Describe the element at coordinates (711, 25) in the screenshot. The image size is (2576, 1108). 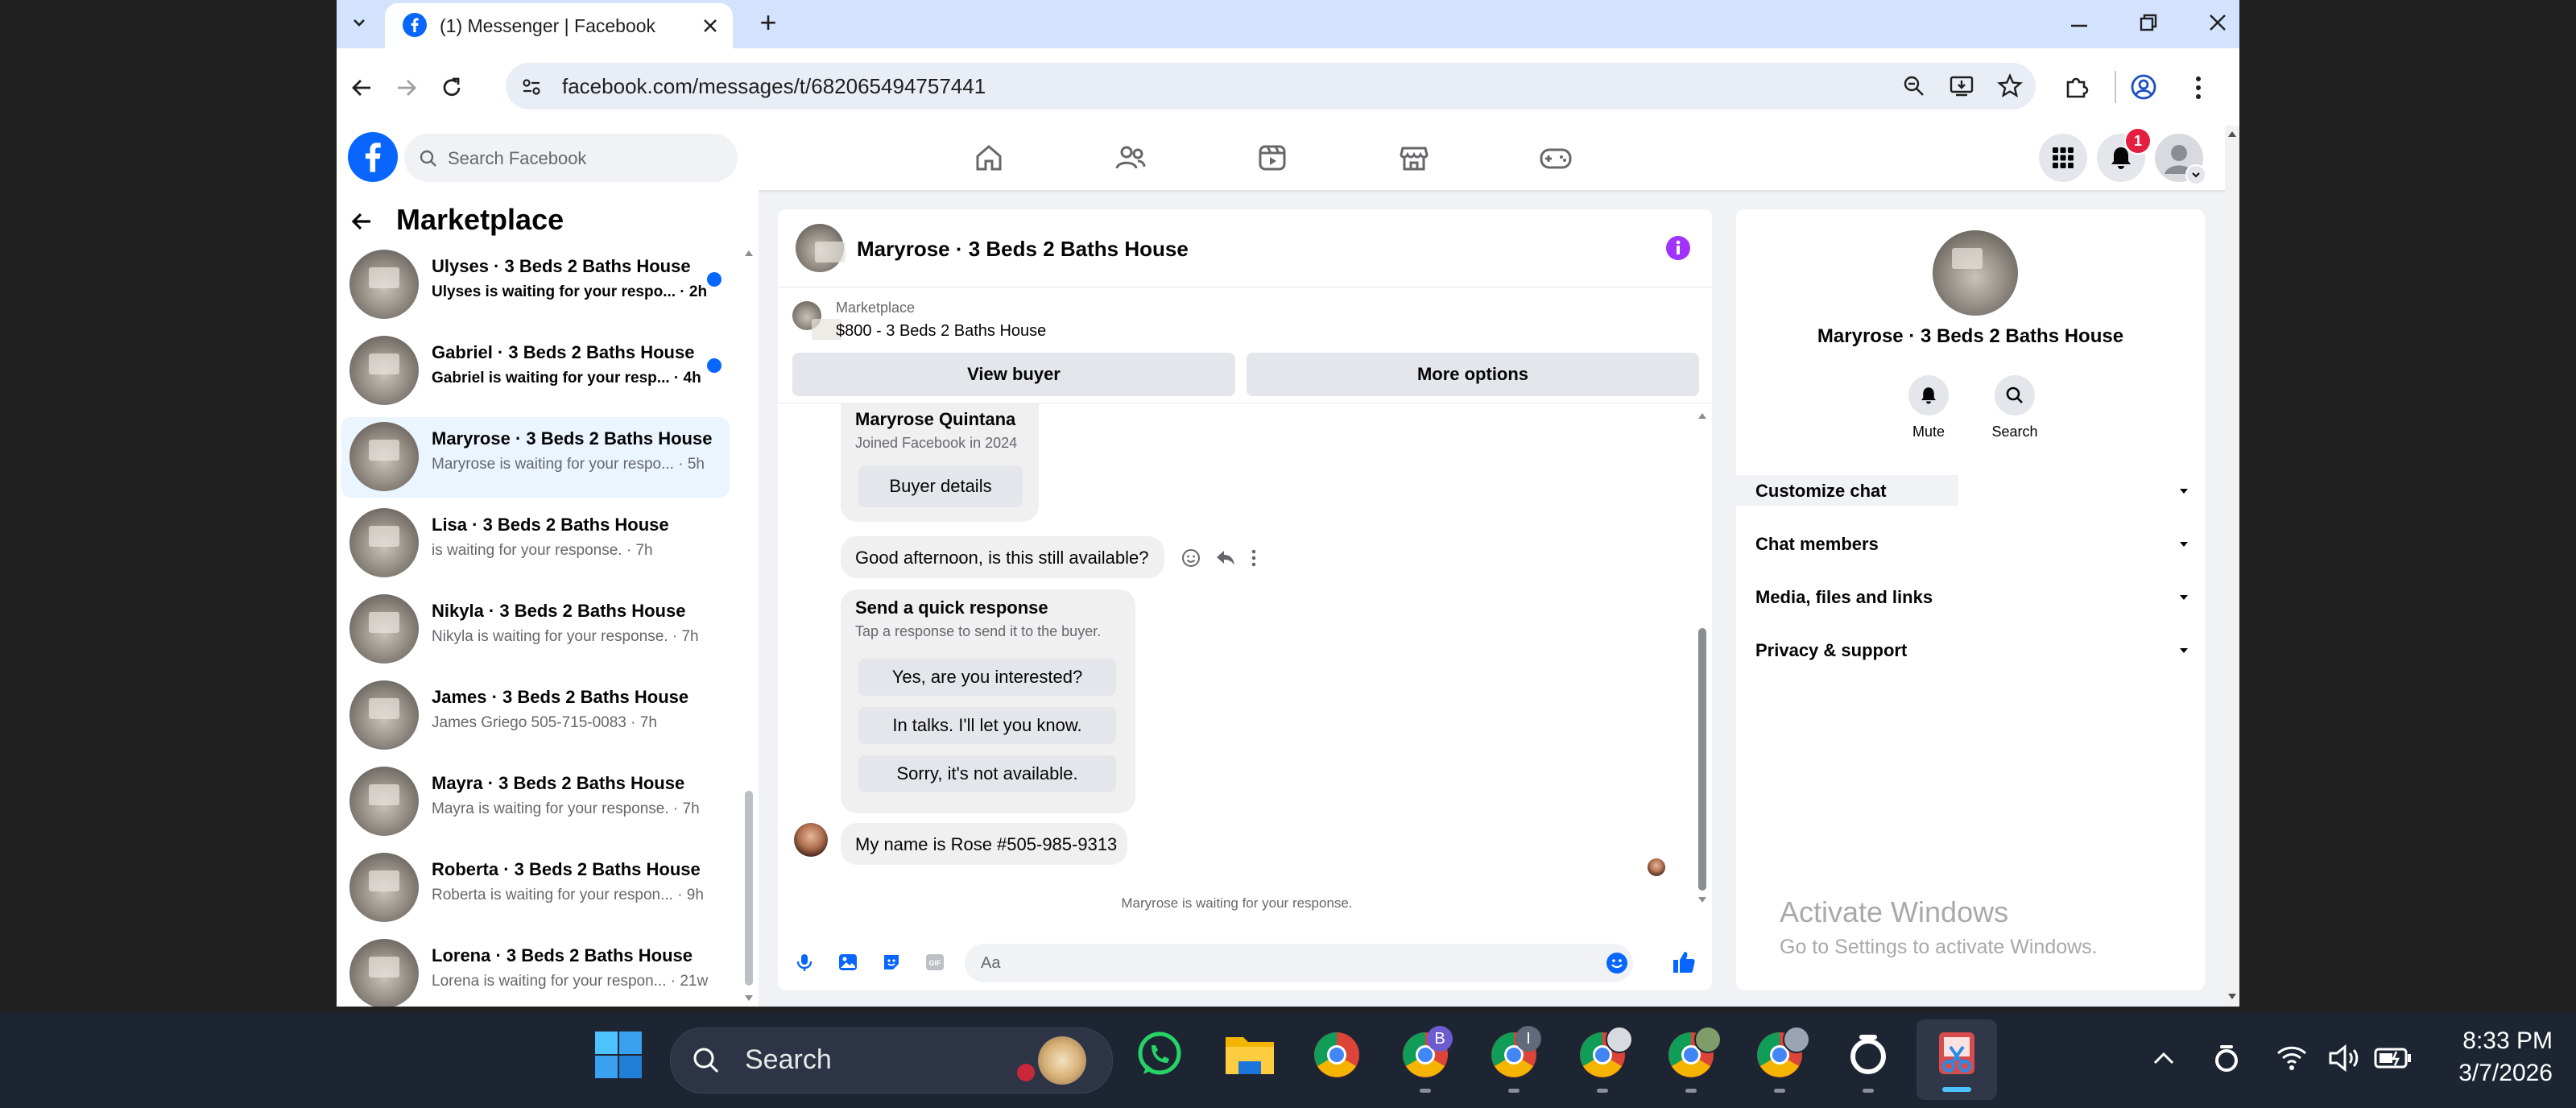
I see `close-tab-icon` at that location.